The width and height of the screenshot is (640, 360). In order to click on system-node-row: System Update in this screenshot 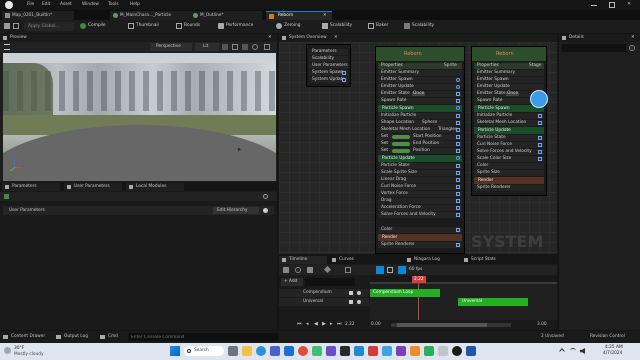, I will do `click(328, 80)`.